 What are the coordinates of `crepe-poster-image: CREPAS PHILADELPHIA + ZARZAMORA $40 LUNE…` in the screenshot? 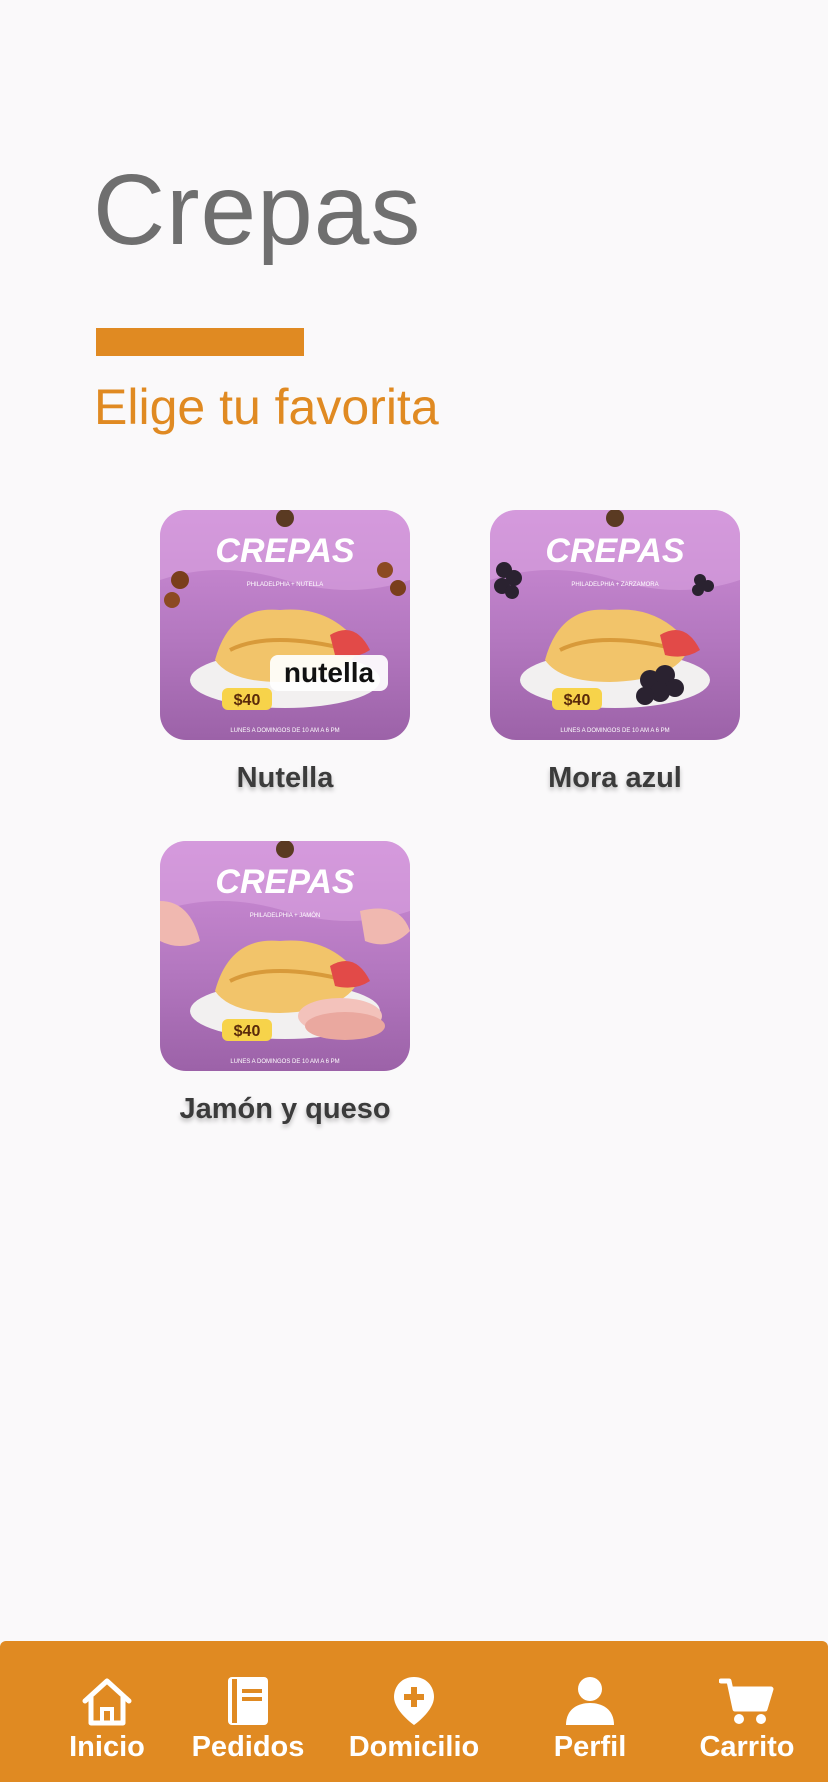 It's located at (615, 622).